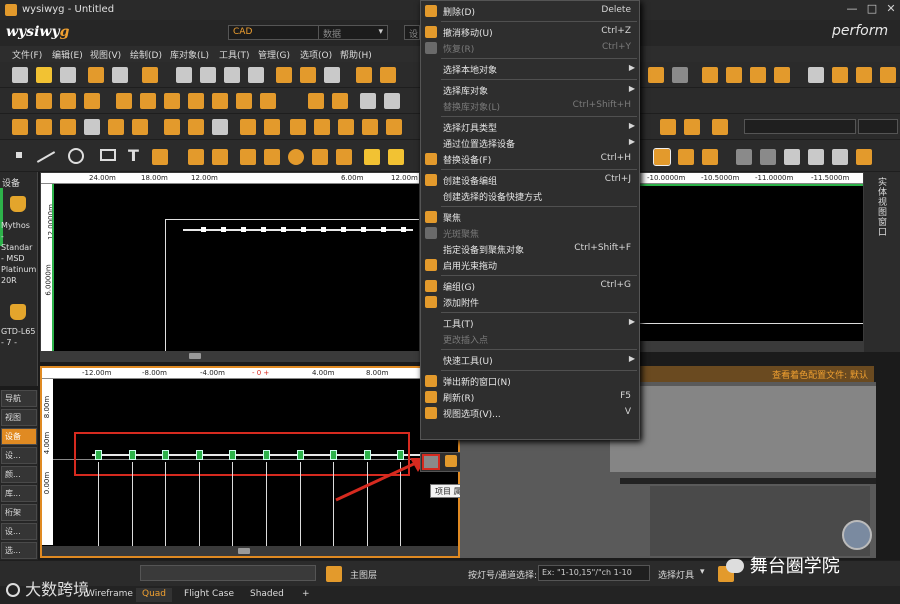 The width and height of the screenshot is (900, 604). Describe the element at coordinates (76, 156) in the screenshot. I see `circle-icon` at that location.